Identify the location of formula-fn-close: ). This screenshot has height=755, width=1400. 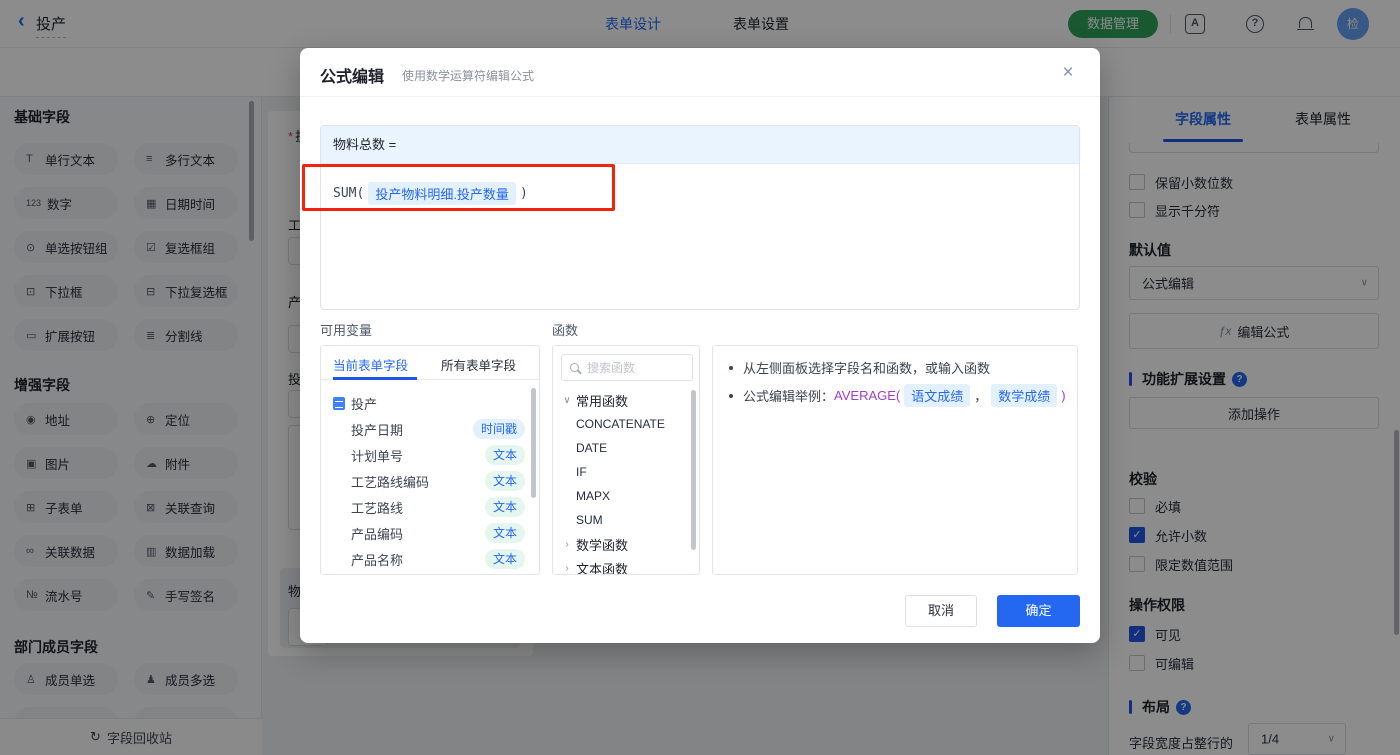
(523, 193).